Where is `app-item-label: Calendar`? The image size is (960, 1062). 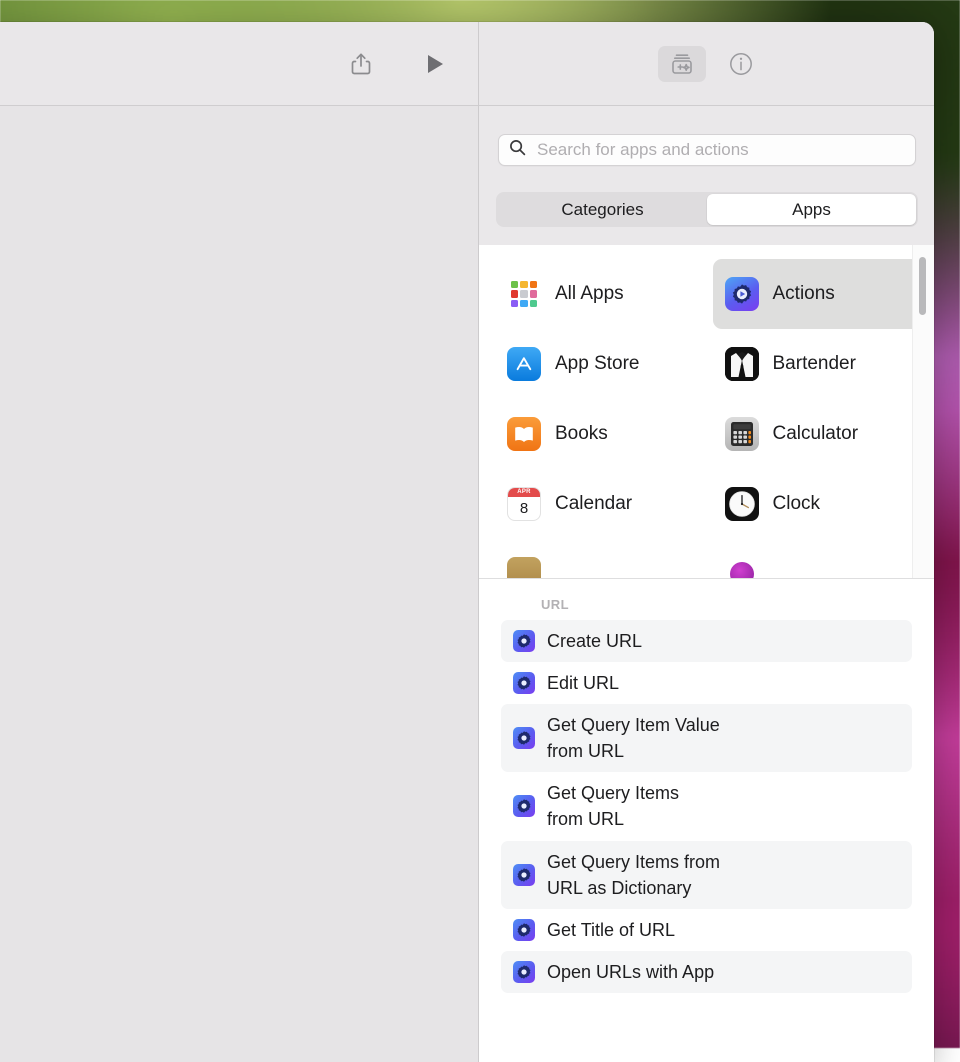 app-item-label: Calendar is located at coordinates (593, 504).